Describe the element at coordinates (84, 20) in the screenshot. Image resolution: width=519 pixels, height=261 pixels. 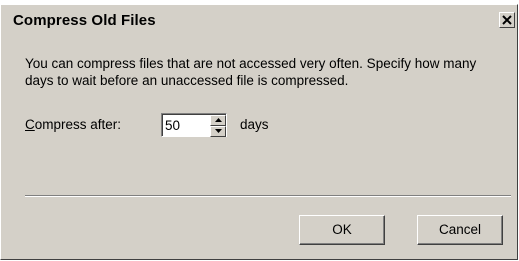
I see `dialog-title: Compress Old Files` at that location.